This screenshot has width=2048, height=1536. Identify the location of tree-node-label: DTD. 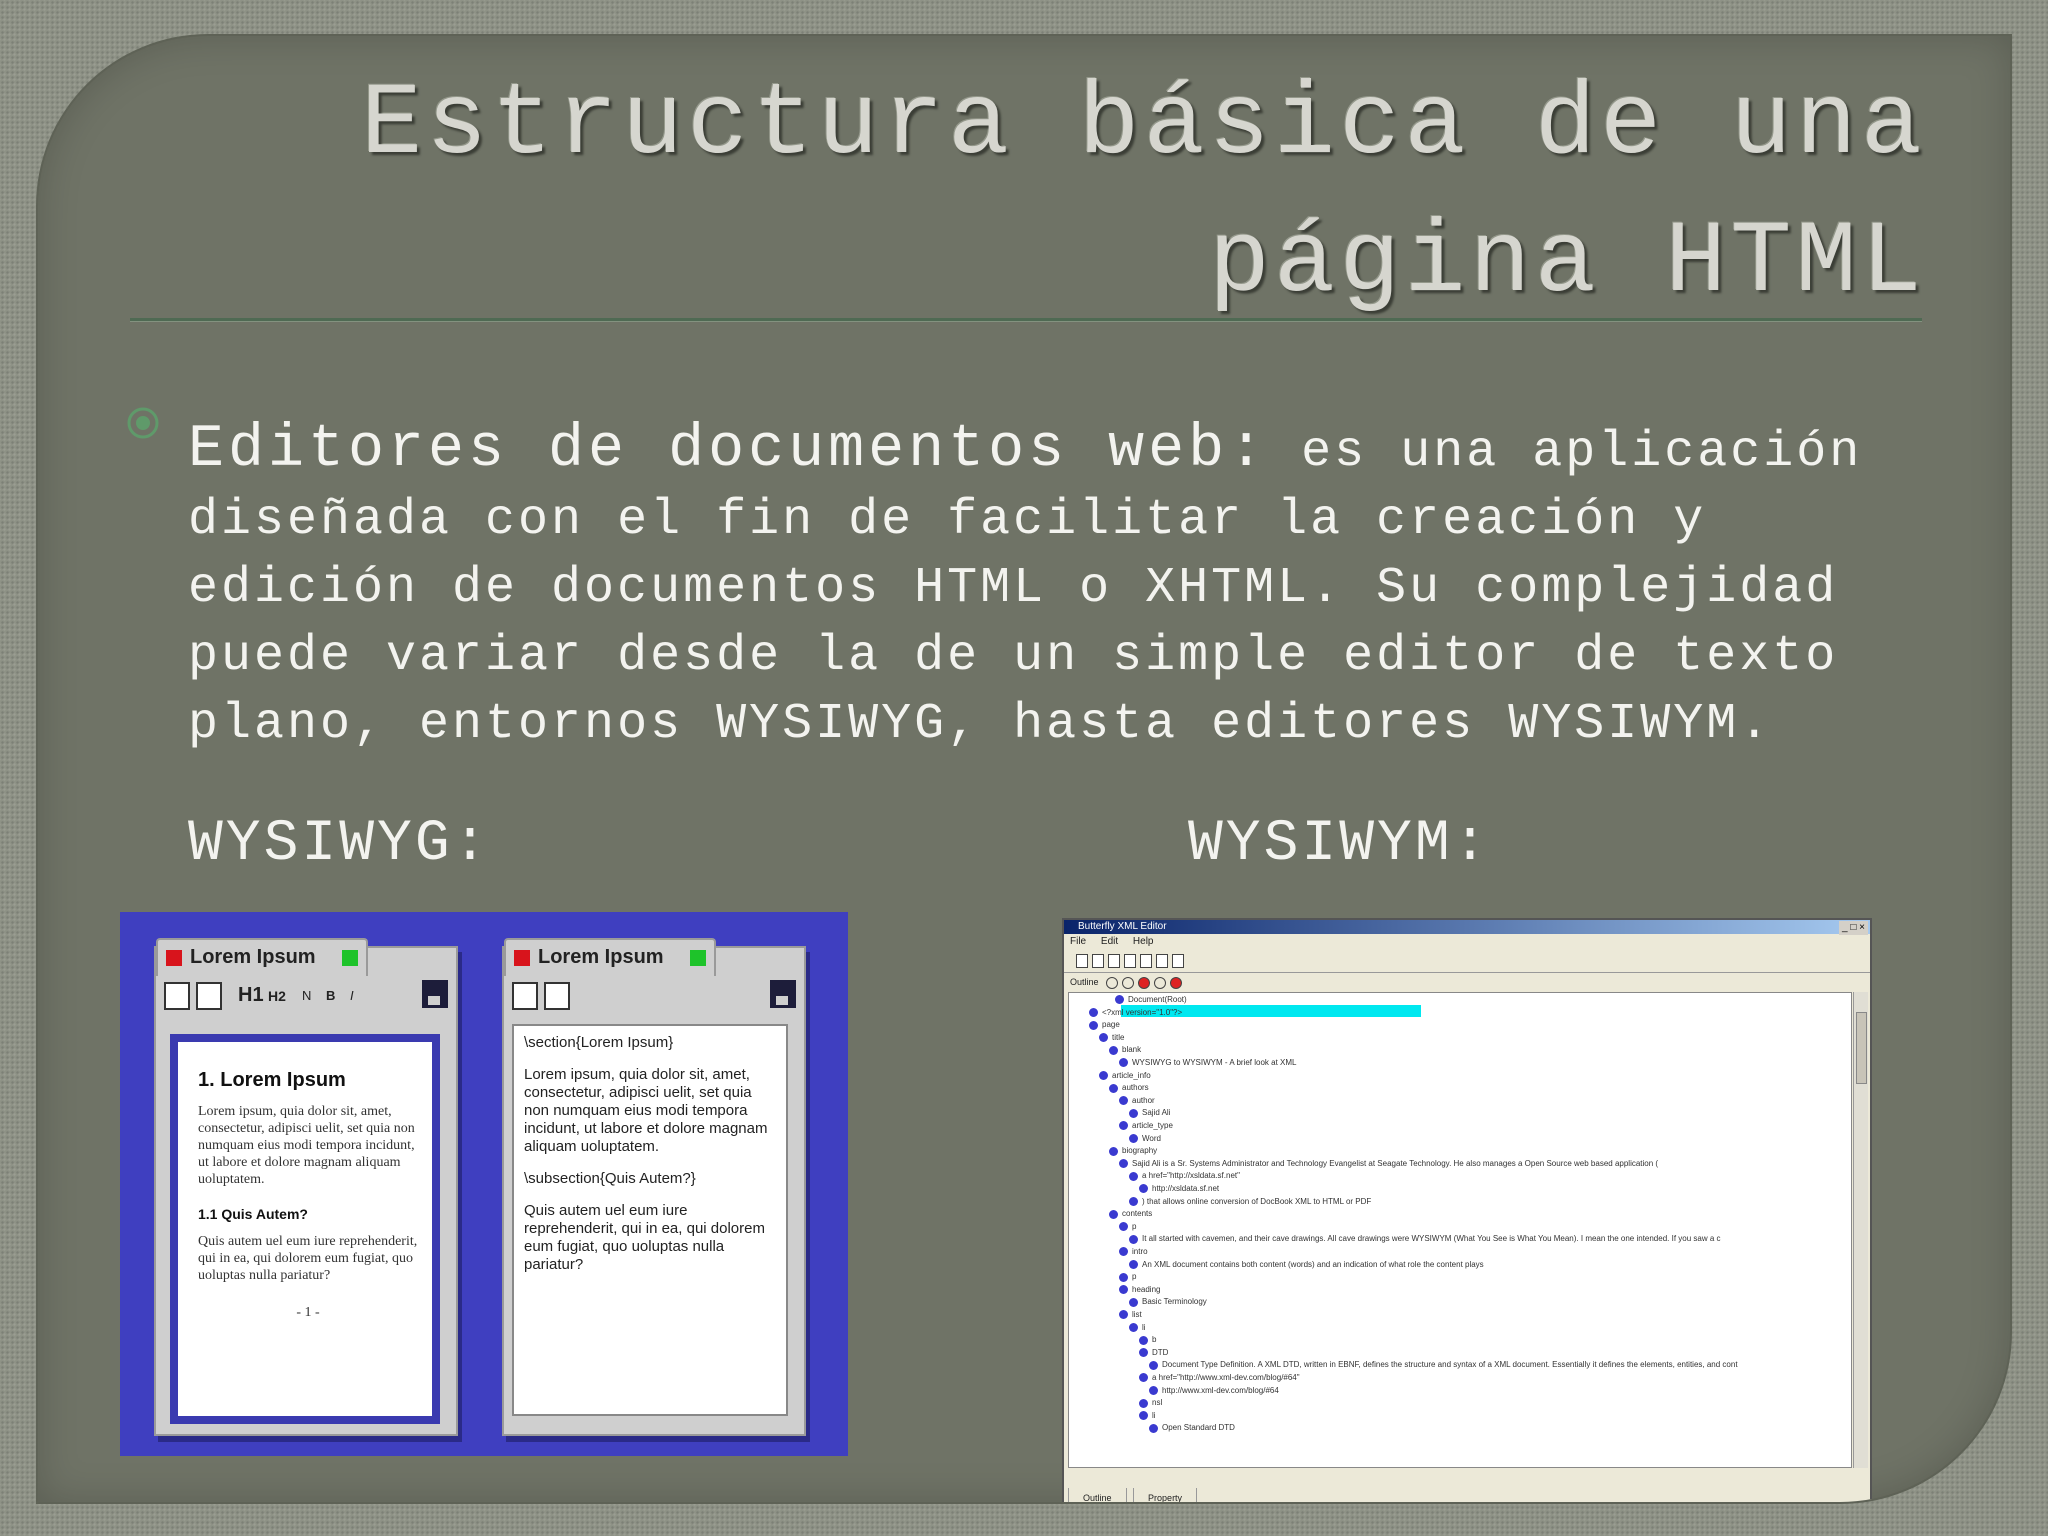
(1160, 1352).